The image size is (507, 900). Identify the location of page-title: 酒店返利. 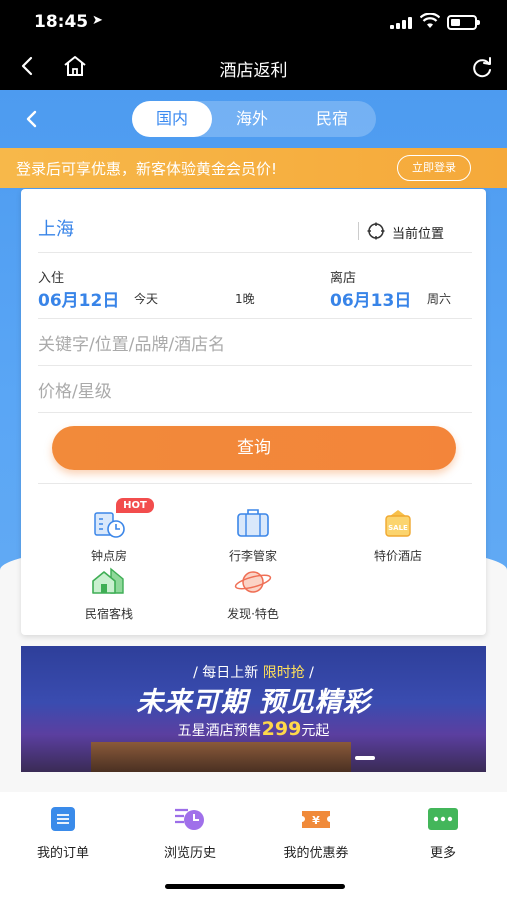
(253, 71).